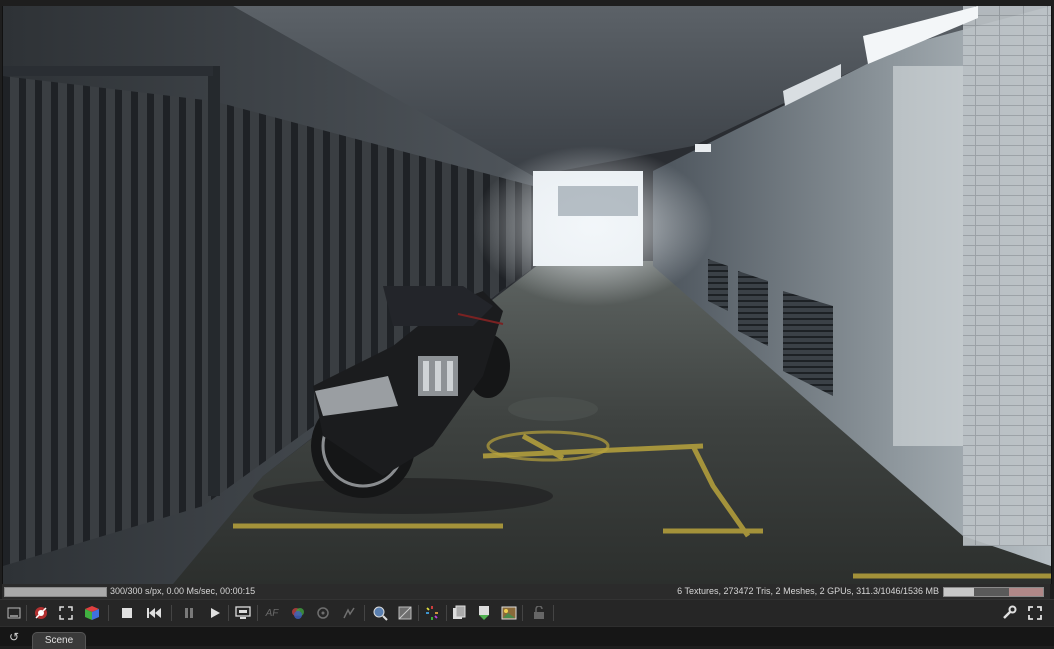  What do you see at coordinates (1035, 613) in the screenshot?
I see `fullscreen-icon` at bounding box center [1035, 613].